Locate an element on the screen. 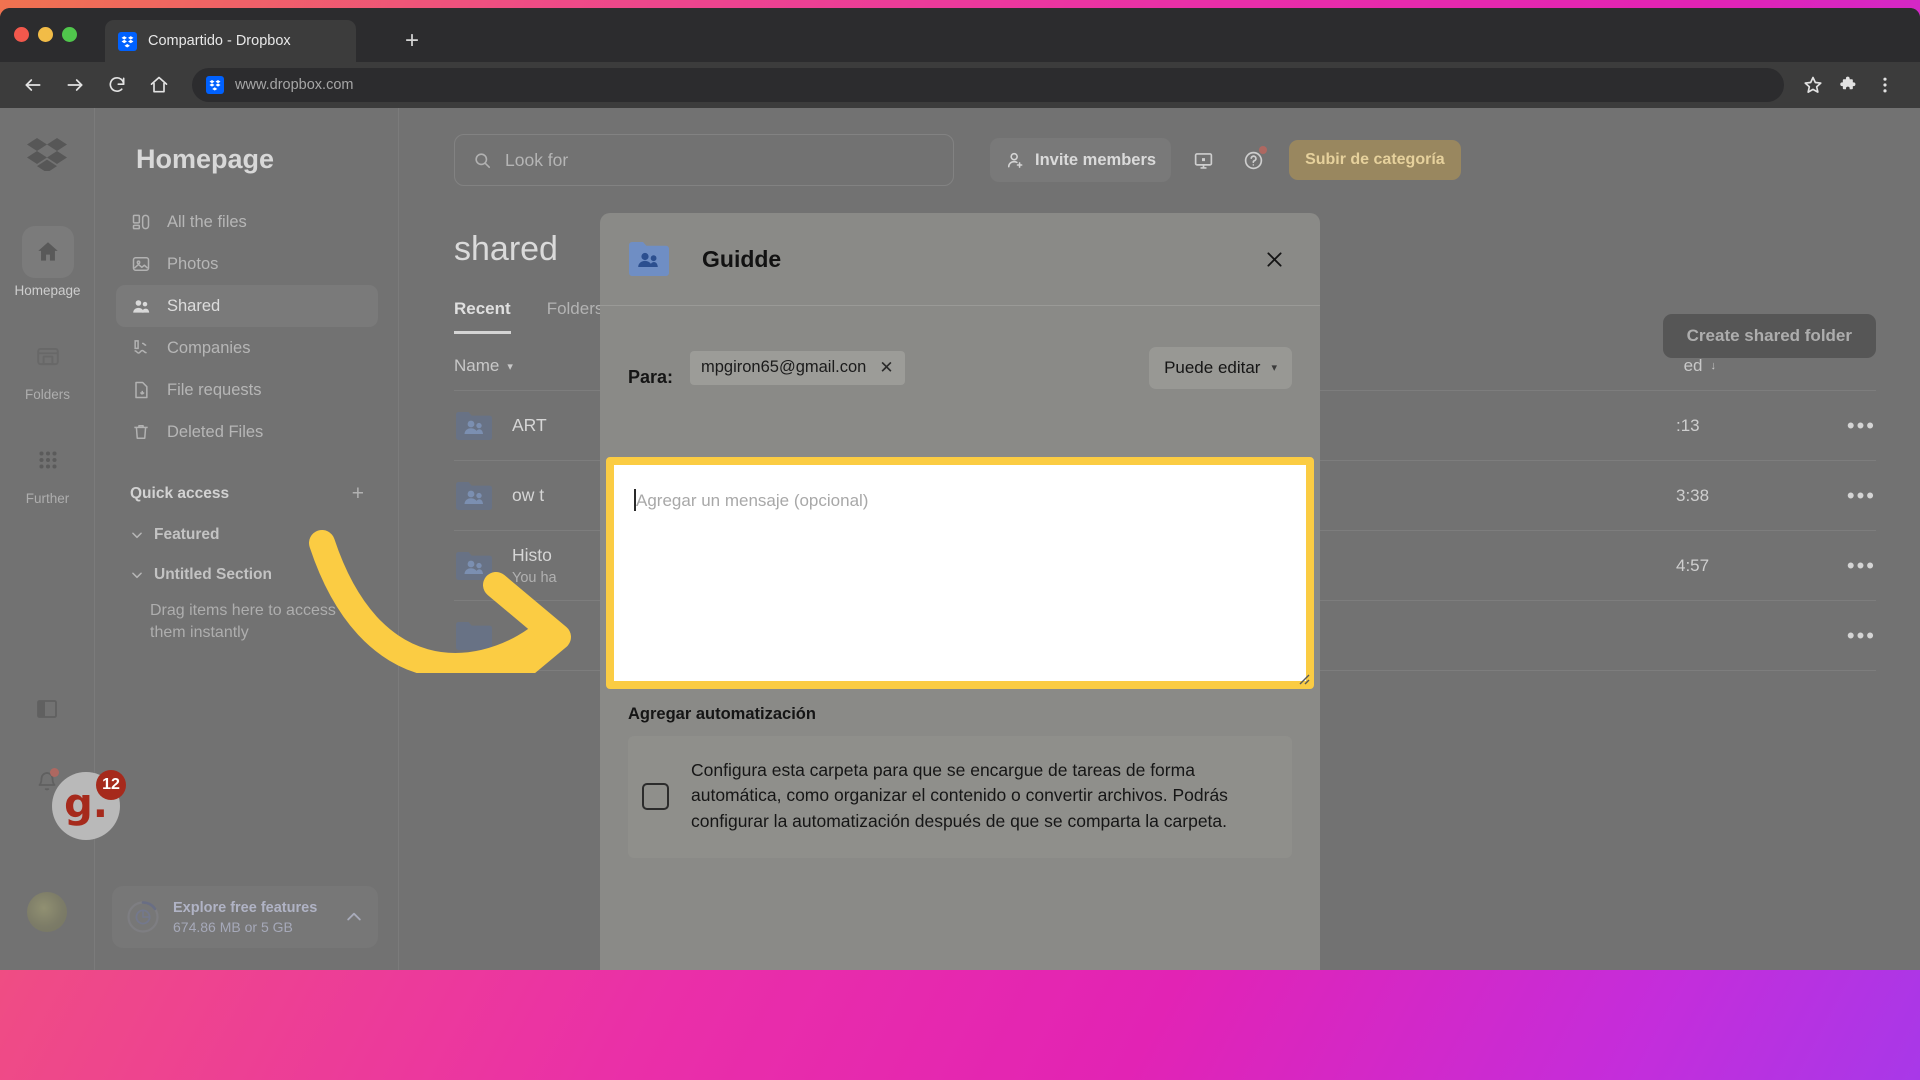 The height and width of the screenshot is (1080, 1920). modal-title: Guidde is located at coordinates (742, 258).